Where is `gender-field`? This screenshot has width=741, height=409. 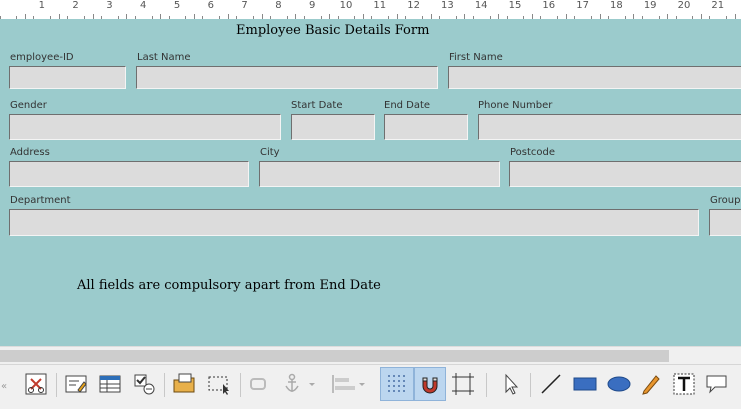
gender-field is located at coordinates (145, 127).